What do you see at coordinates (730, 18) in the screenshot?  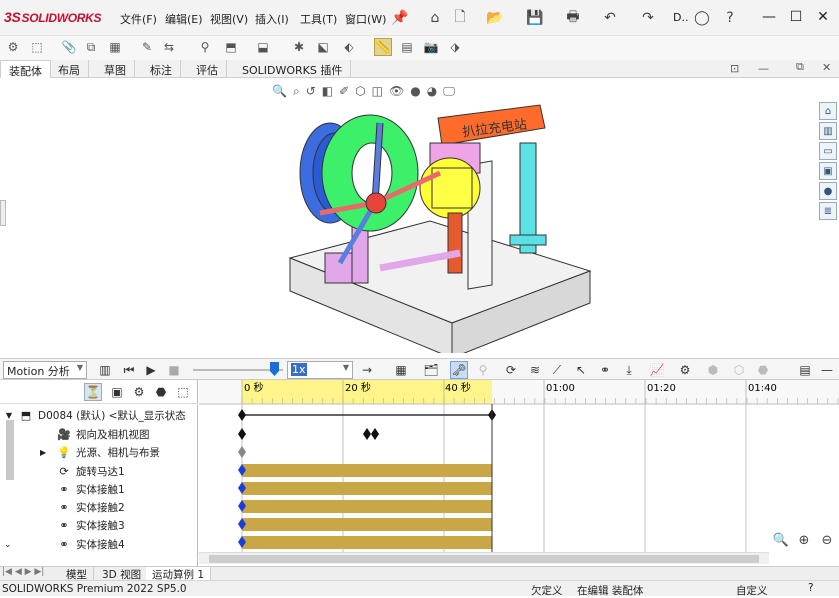 I see `help-icon: ?` at bounding box center [730, 18].